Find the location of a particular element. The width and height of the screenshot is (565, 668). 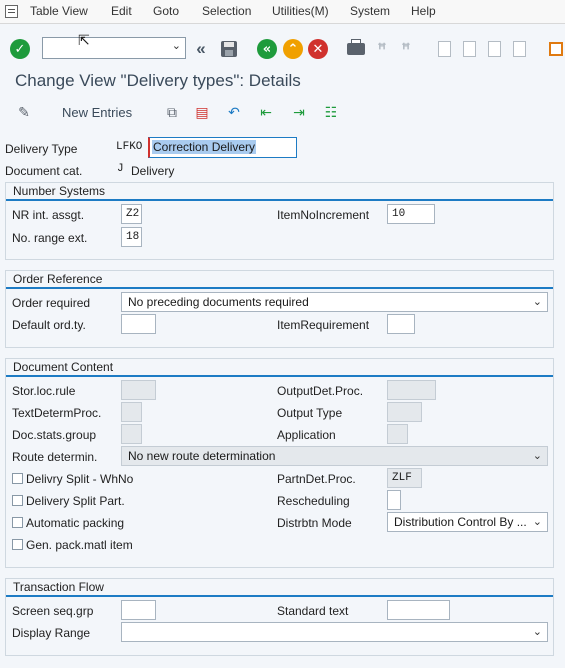

order-required-label: Order required is located at coordinates (51, 303).